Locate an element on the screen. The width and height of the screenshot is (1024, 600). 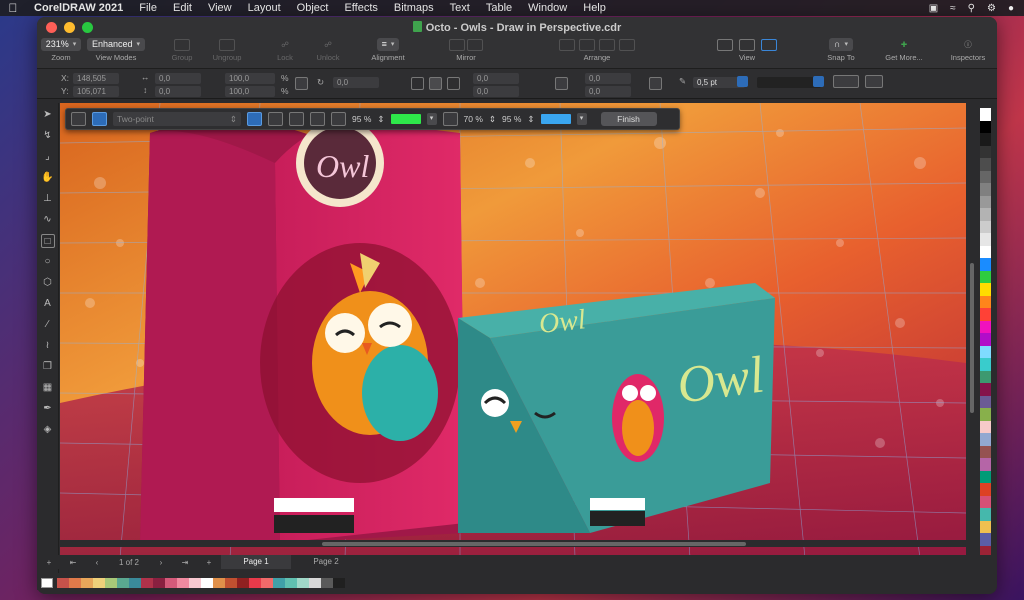
app-menu: CorelDRAW 2021 is located at coordinates (78, 8).